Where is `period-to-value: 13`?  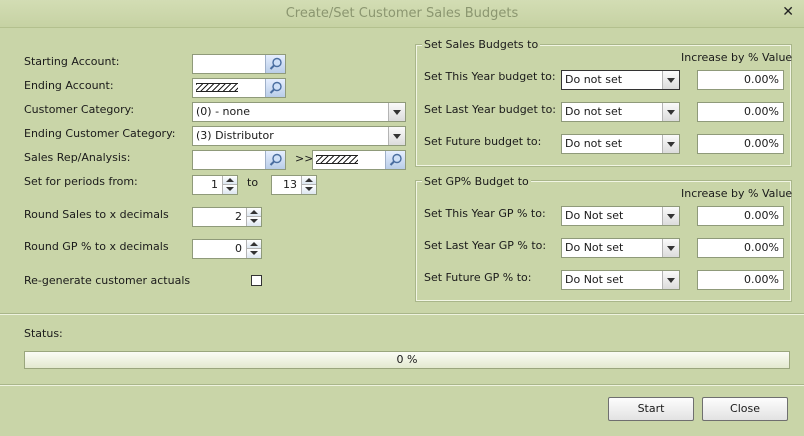 period-to-value: 13 is located at coordinates (290, 184).